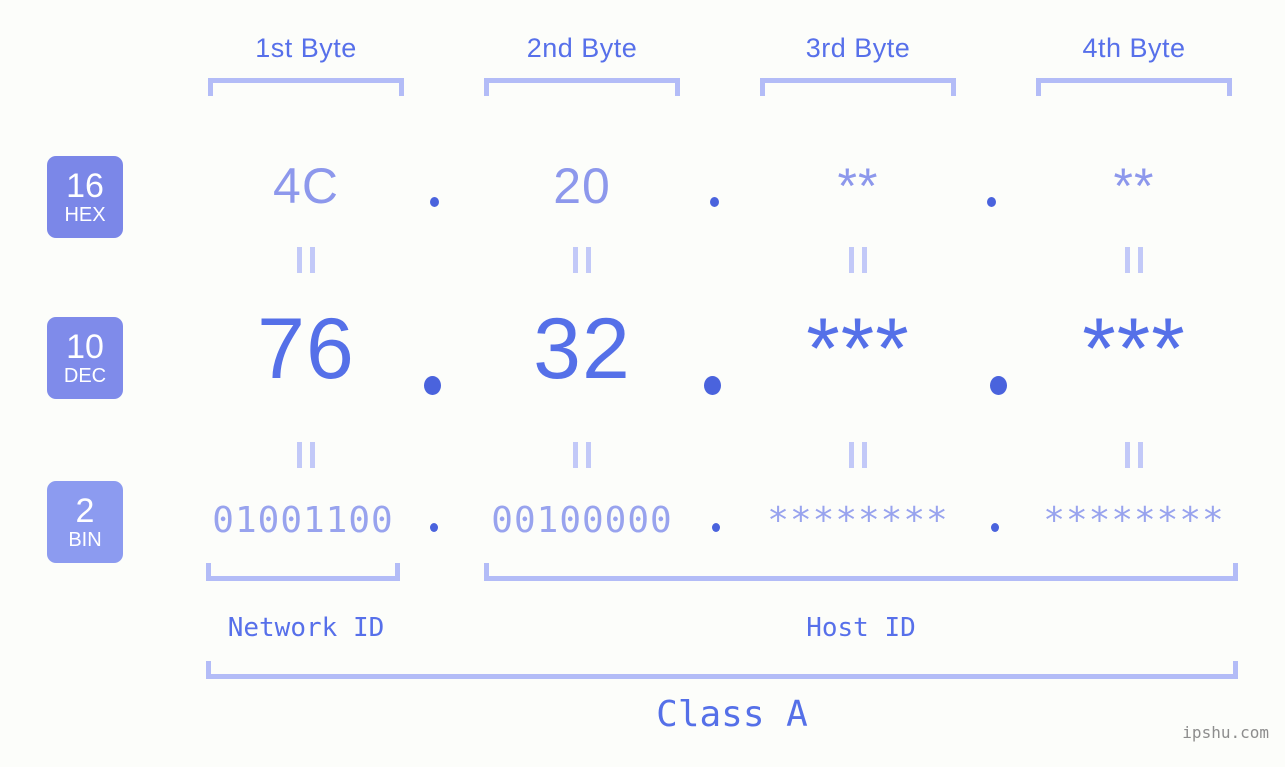 Image resolution: width=1285 pixels, height=767 pixels. Describe the element at coordinates (85, 215) in the screenshot. I see `radix-badge-hex-name: HEX` at that location.